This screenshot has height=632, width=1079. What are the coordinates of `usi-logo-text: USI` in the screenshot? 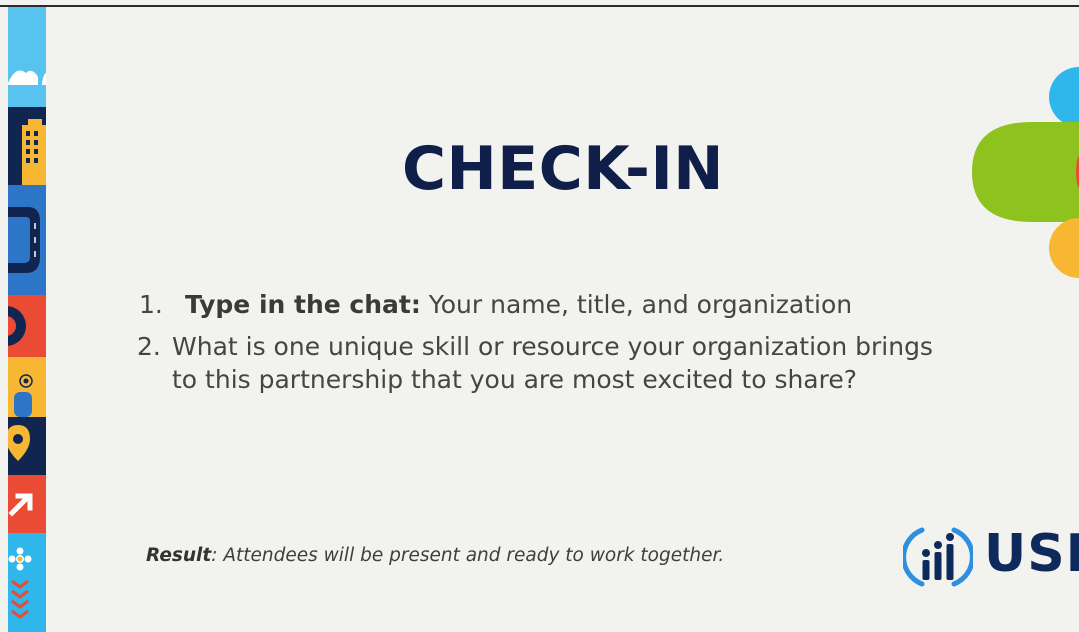 It's located at (1031, 554).